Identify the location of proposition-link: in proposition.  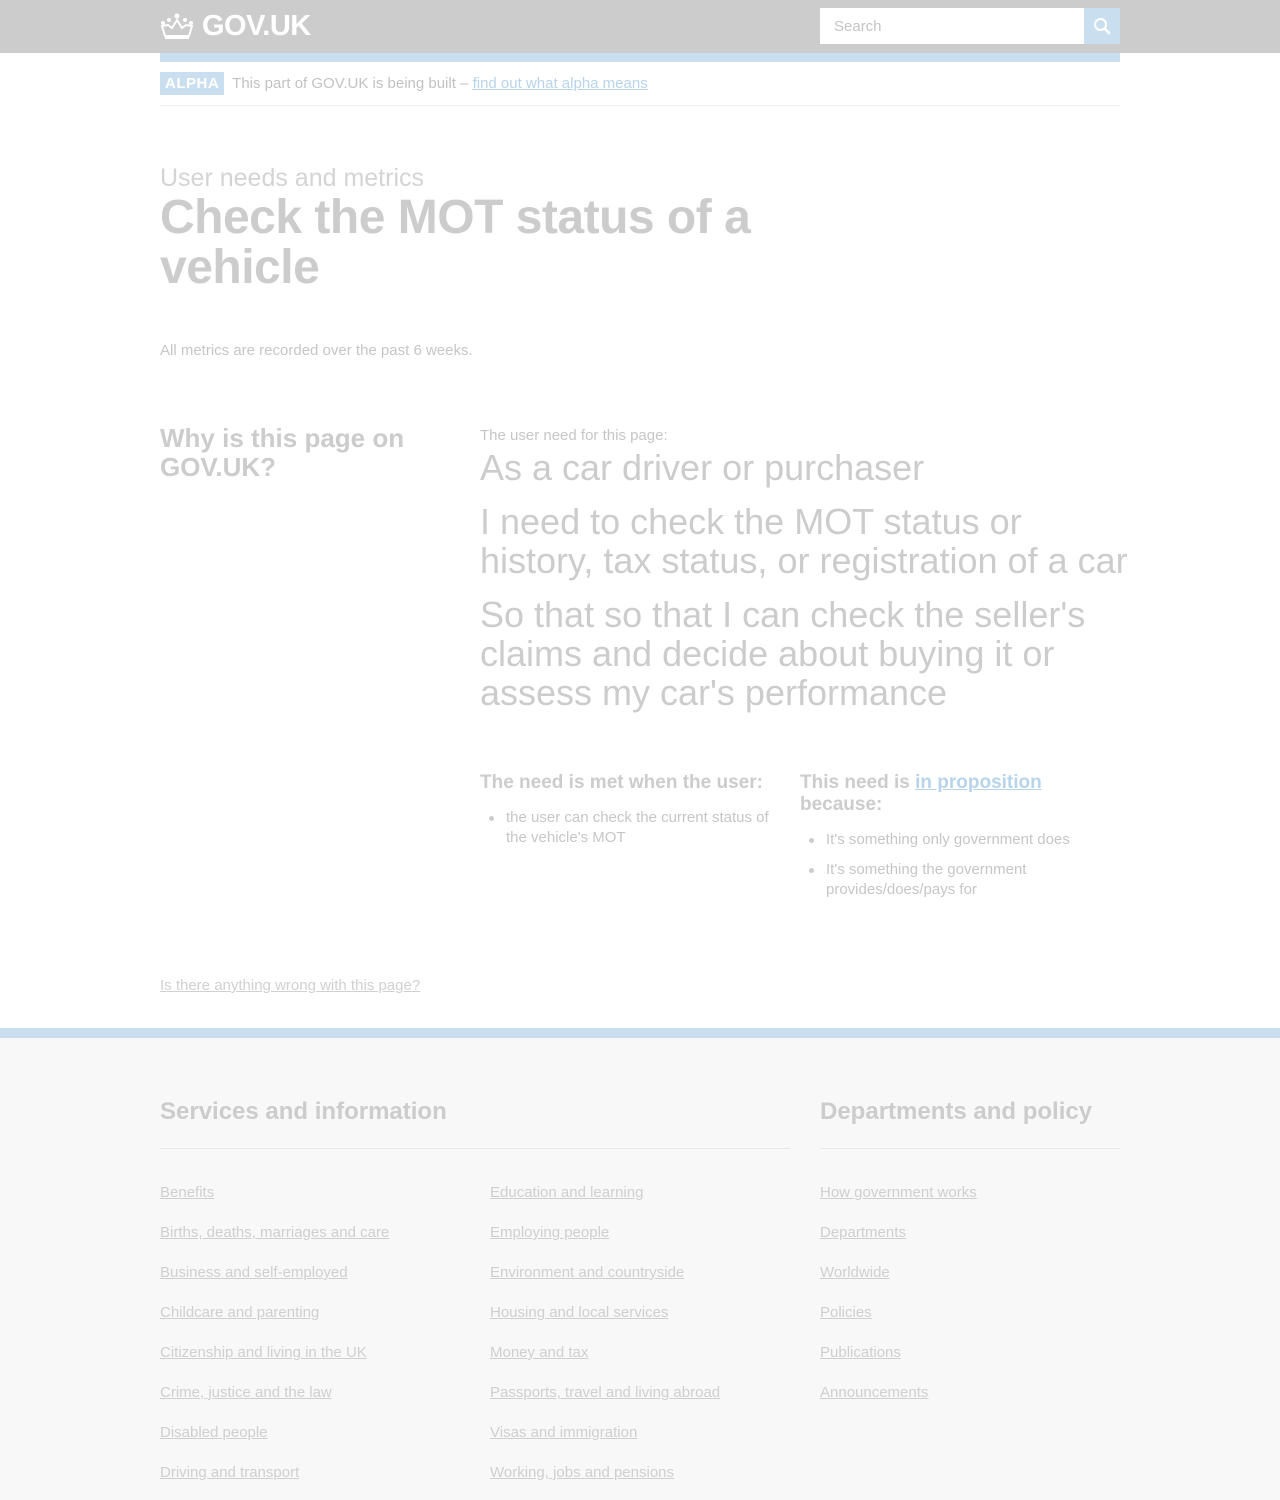
(978, 782).